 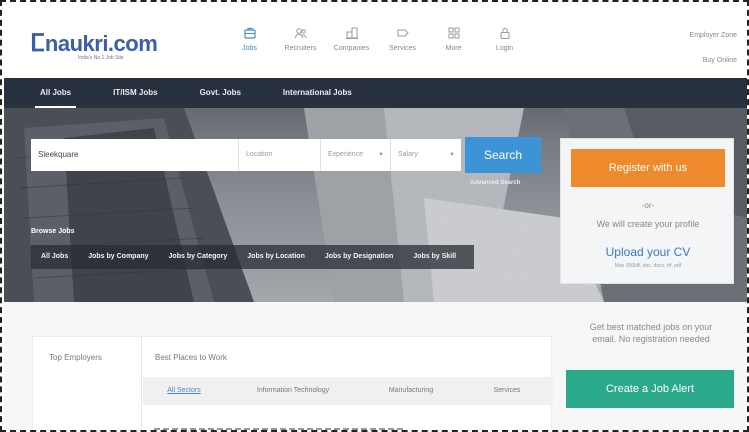 What do you see at coordinates (504, 48) in the screenshot?
I see `nav-label: Login` at bounding box center [504, 48].